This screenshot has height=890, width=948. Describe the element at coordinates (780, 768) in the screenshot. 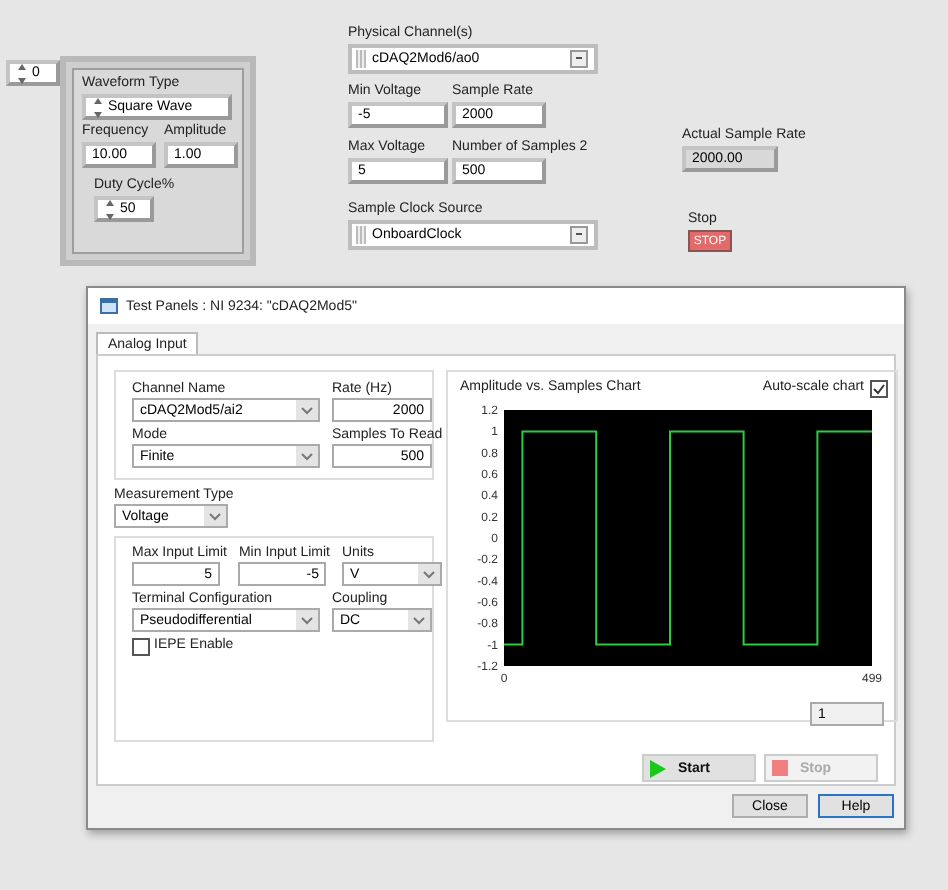

I see `stop-icon` at that location.